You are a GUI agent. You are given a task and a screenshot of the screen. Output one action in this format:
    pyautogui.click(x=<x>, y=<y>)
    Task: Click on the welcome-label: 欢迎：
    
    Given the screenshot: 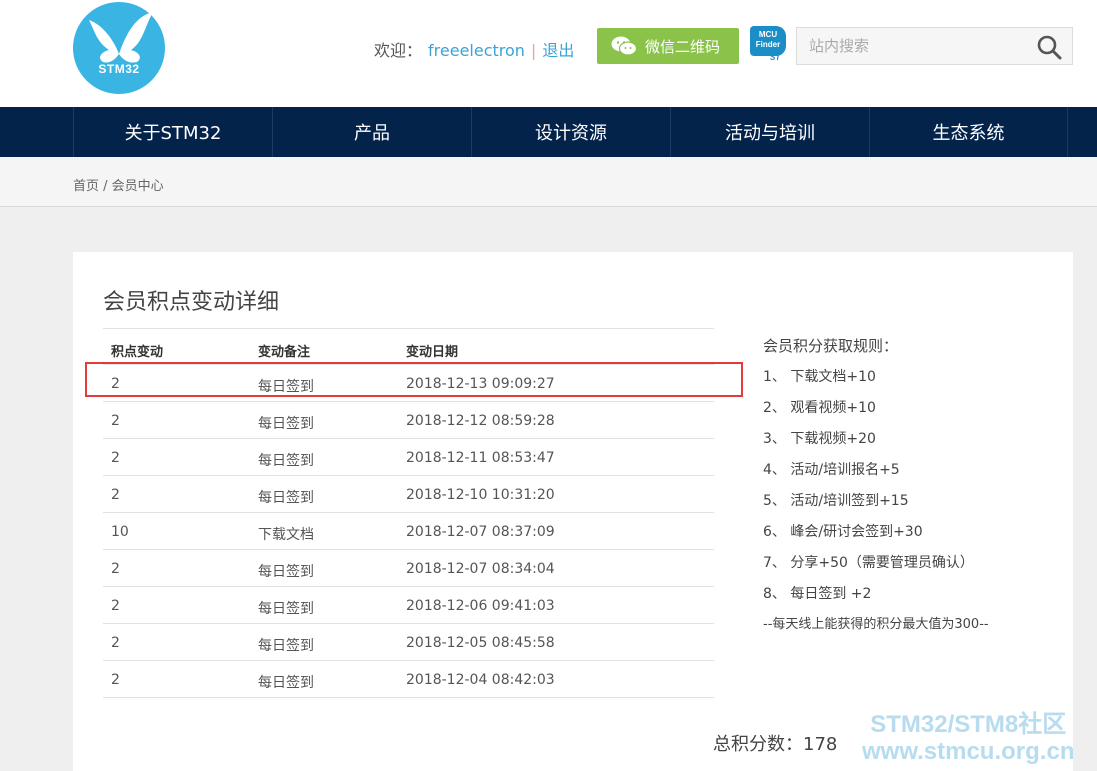 What is the action you would take?
    pyautogui.click(x=398, y=50)
    